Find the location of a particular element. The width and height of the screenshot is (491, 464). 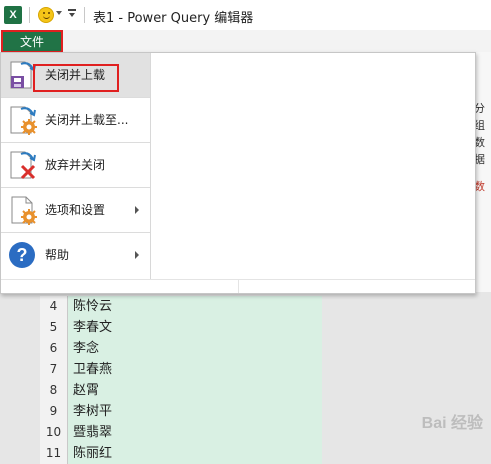

ribbon-partial-text-1: 分组 is located at coordinates (479, 117).